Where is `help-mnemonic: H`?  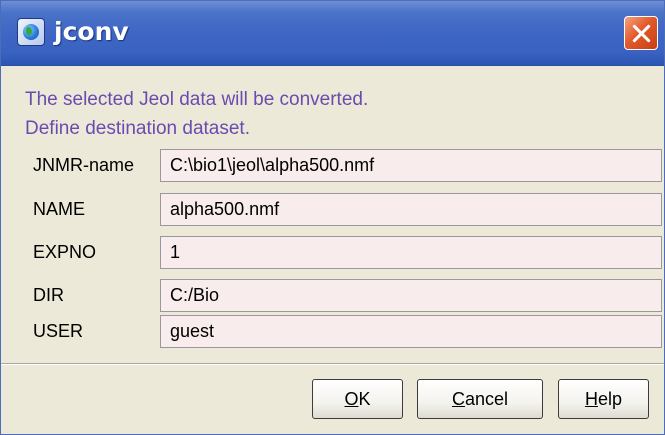 help-mnemonic: H is located at coordinates (591, 399).